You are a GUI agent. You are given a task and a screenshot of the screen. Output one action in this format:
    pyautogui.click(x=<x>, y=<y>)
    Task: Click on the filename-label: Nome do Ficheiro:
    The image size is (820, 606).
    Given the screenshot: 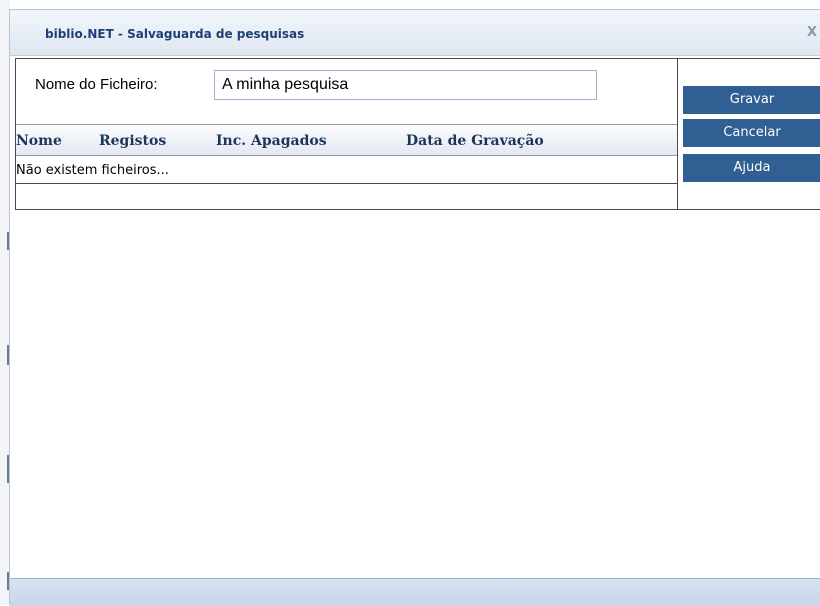 What is the action you would take?
    pyautogui.click(x=96, y=84)
    